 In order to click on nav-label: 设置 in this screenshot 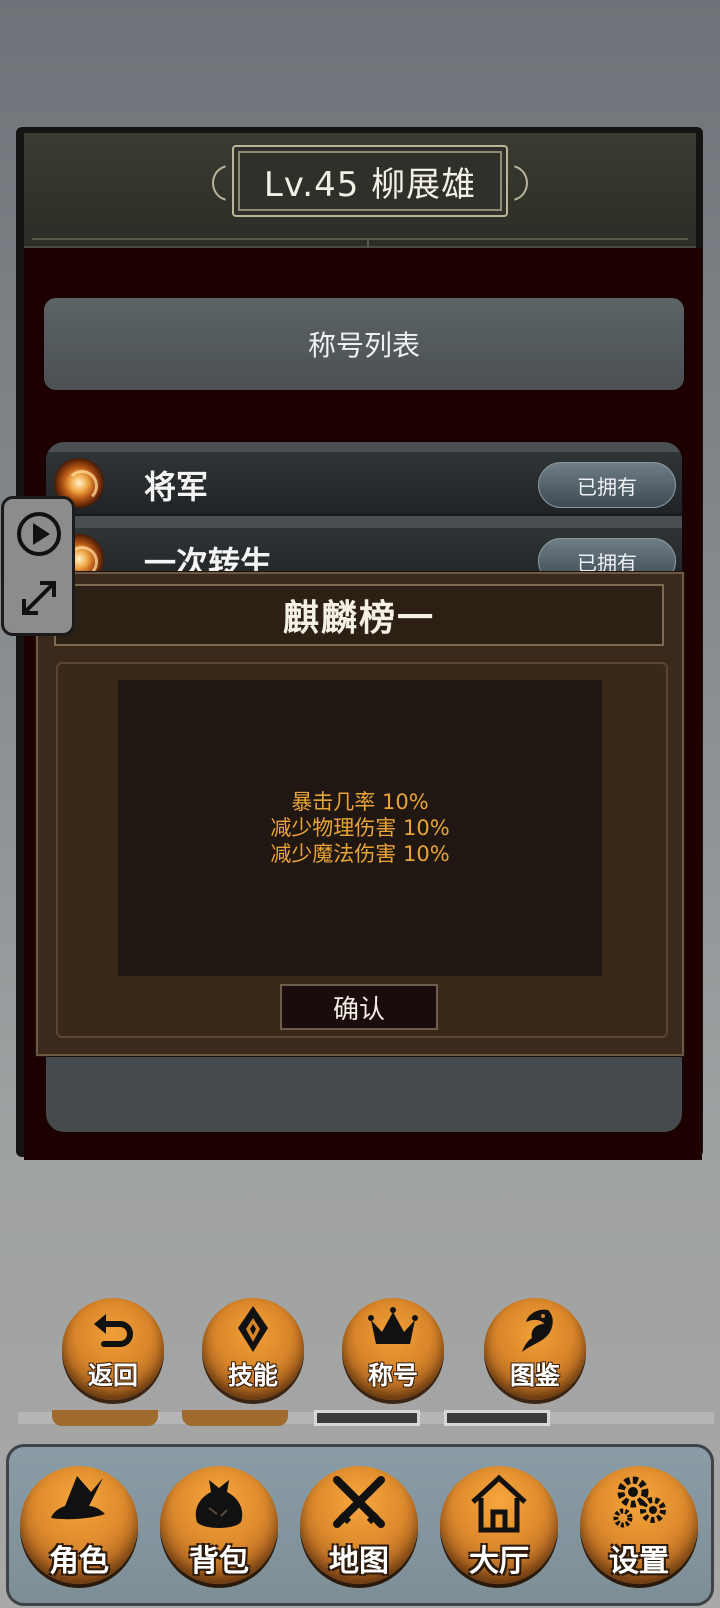, I will do `click(639, 1561)`.